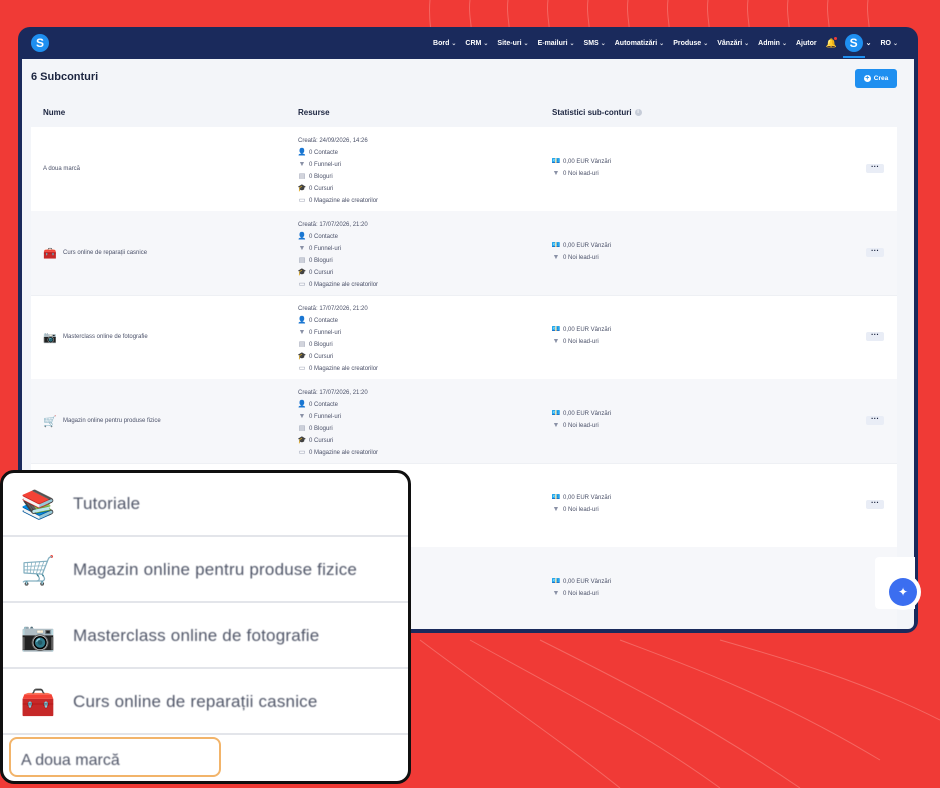 The image size is (940, 788). I want to click on nav-sms: SMS ⌄, so click(595, 43).